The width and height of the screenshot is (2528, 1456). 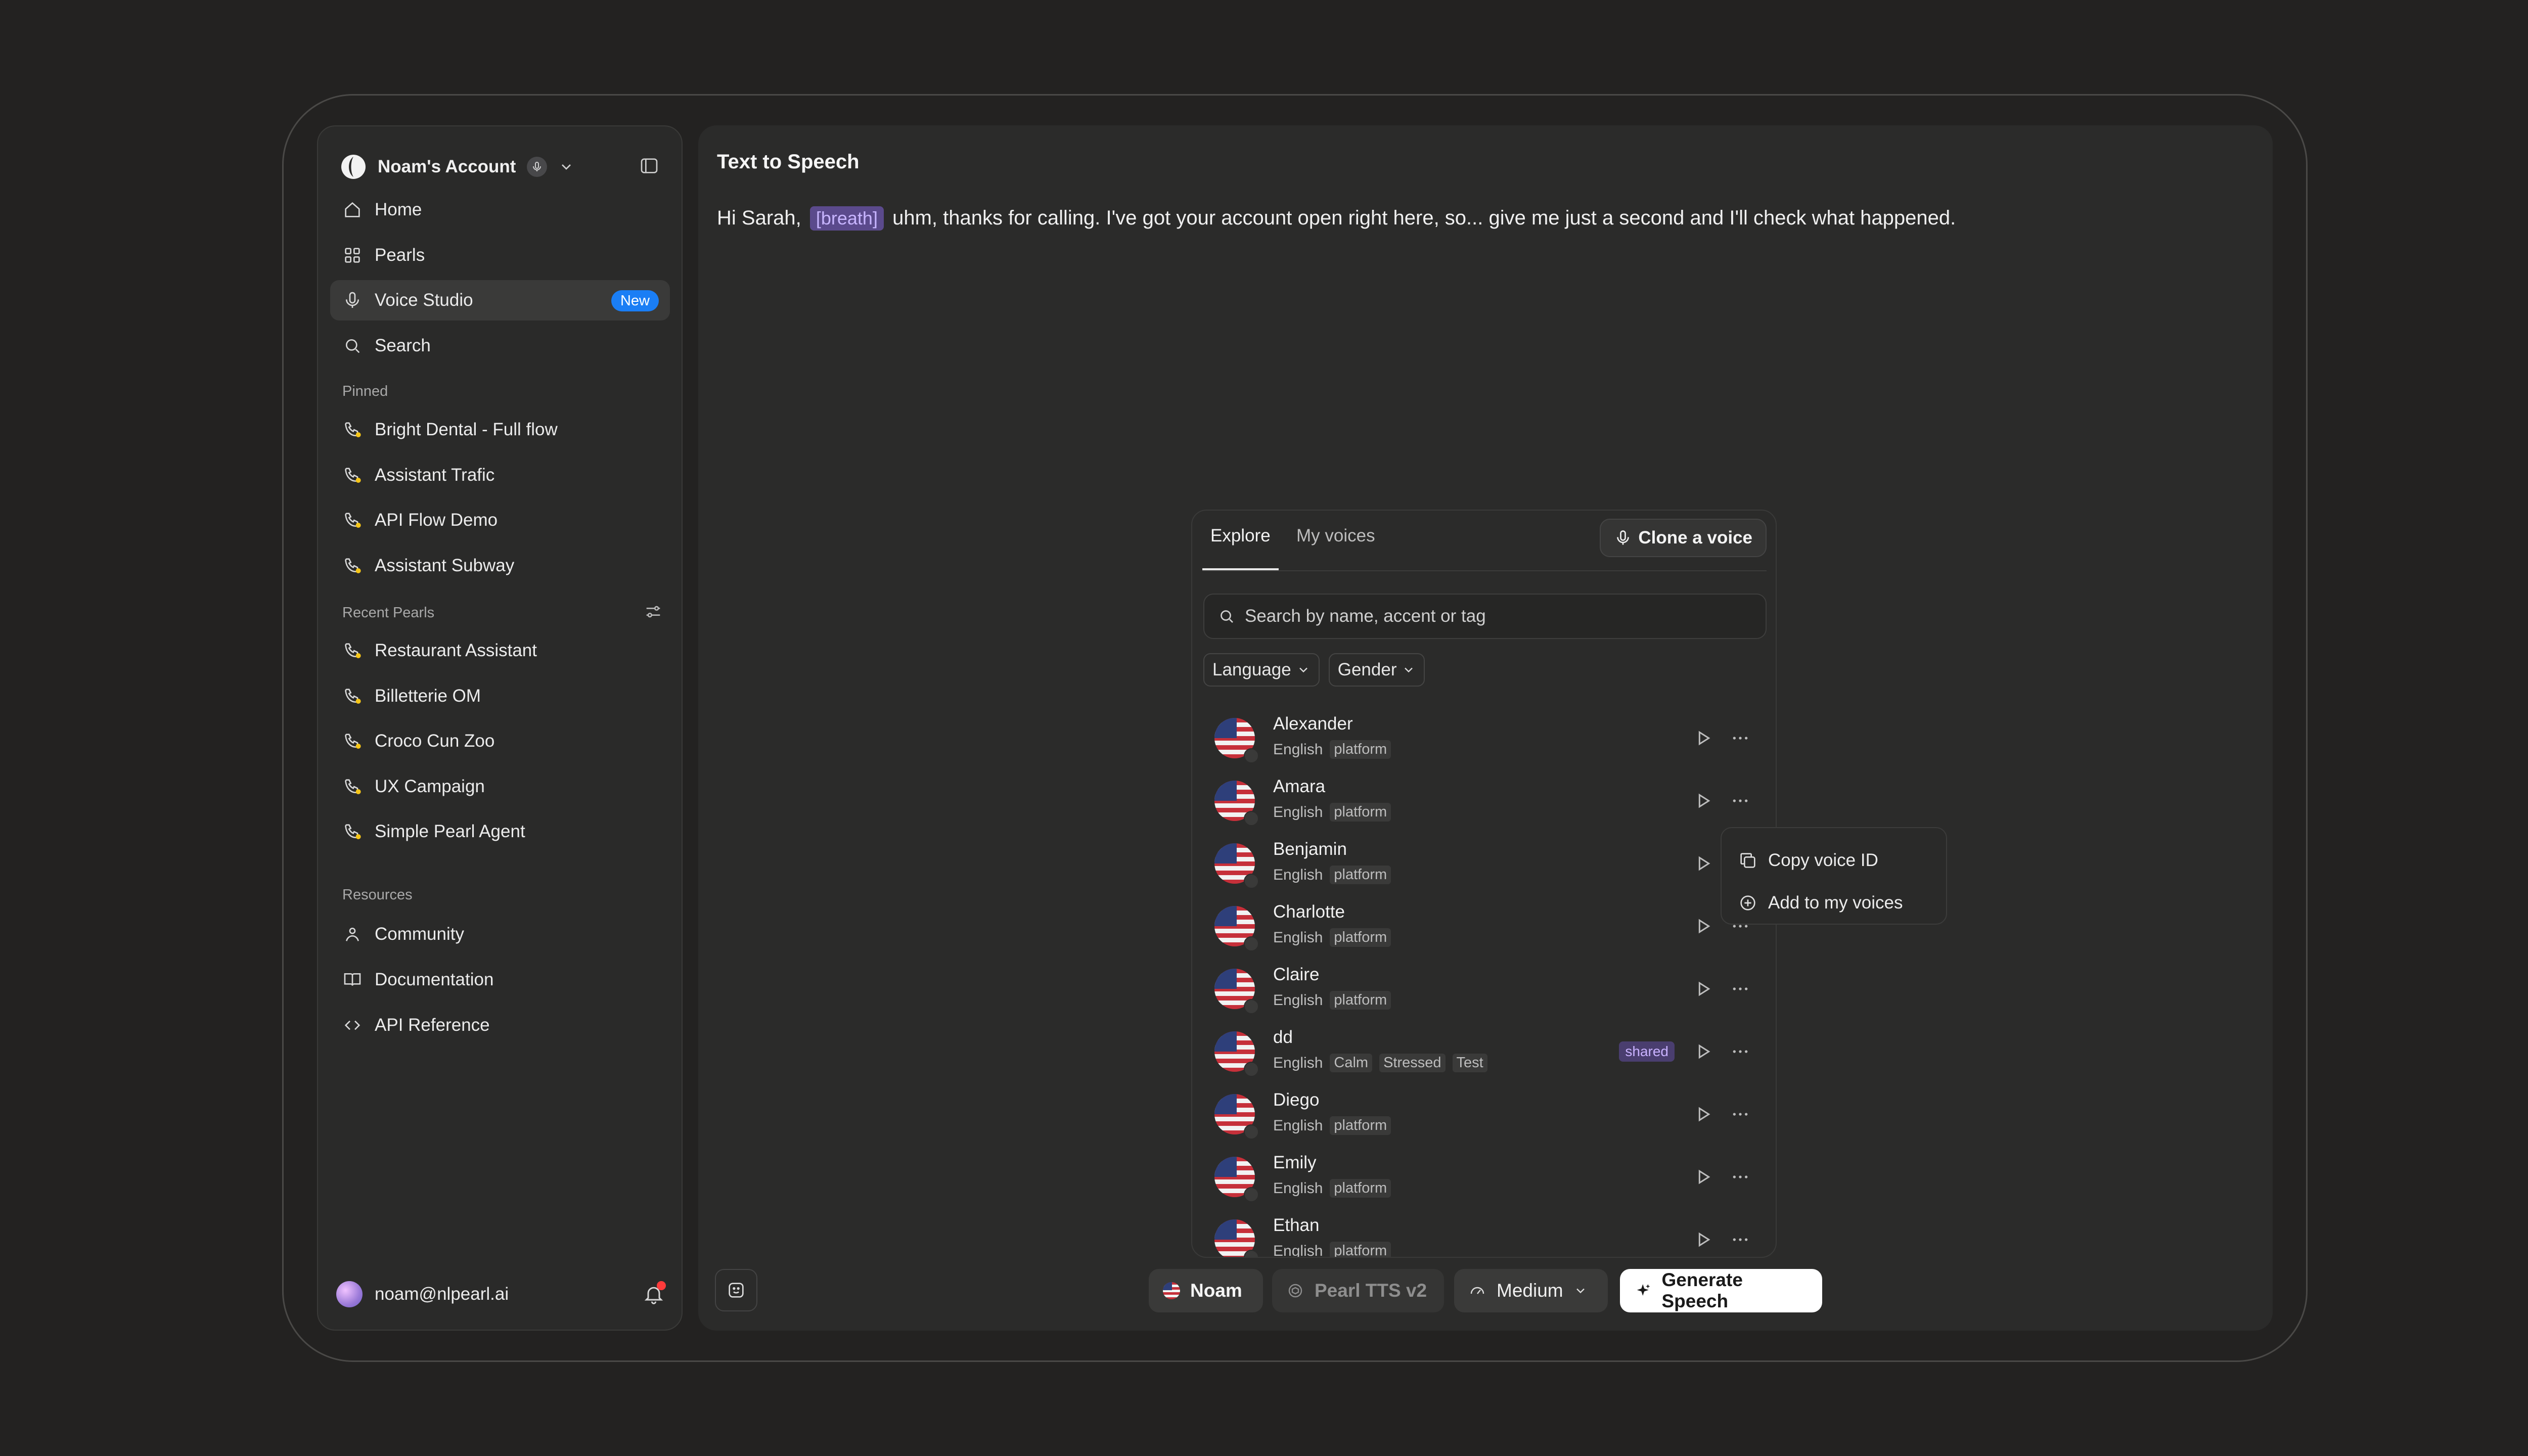 What do you see at coordinates (1484, 1232) in the screenshot?
I see `voice-row: Ethan English platform` at bounding box center [1484, 1232].